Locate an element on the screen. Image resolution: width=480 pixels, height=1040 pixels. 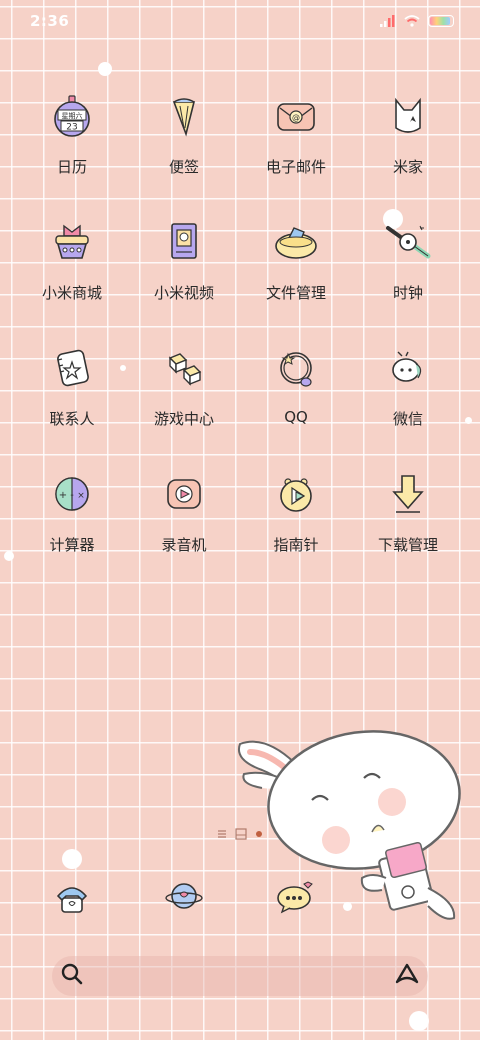
app-calculator: + - × 计算器 is located at coordinates (72, 529).